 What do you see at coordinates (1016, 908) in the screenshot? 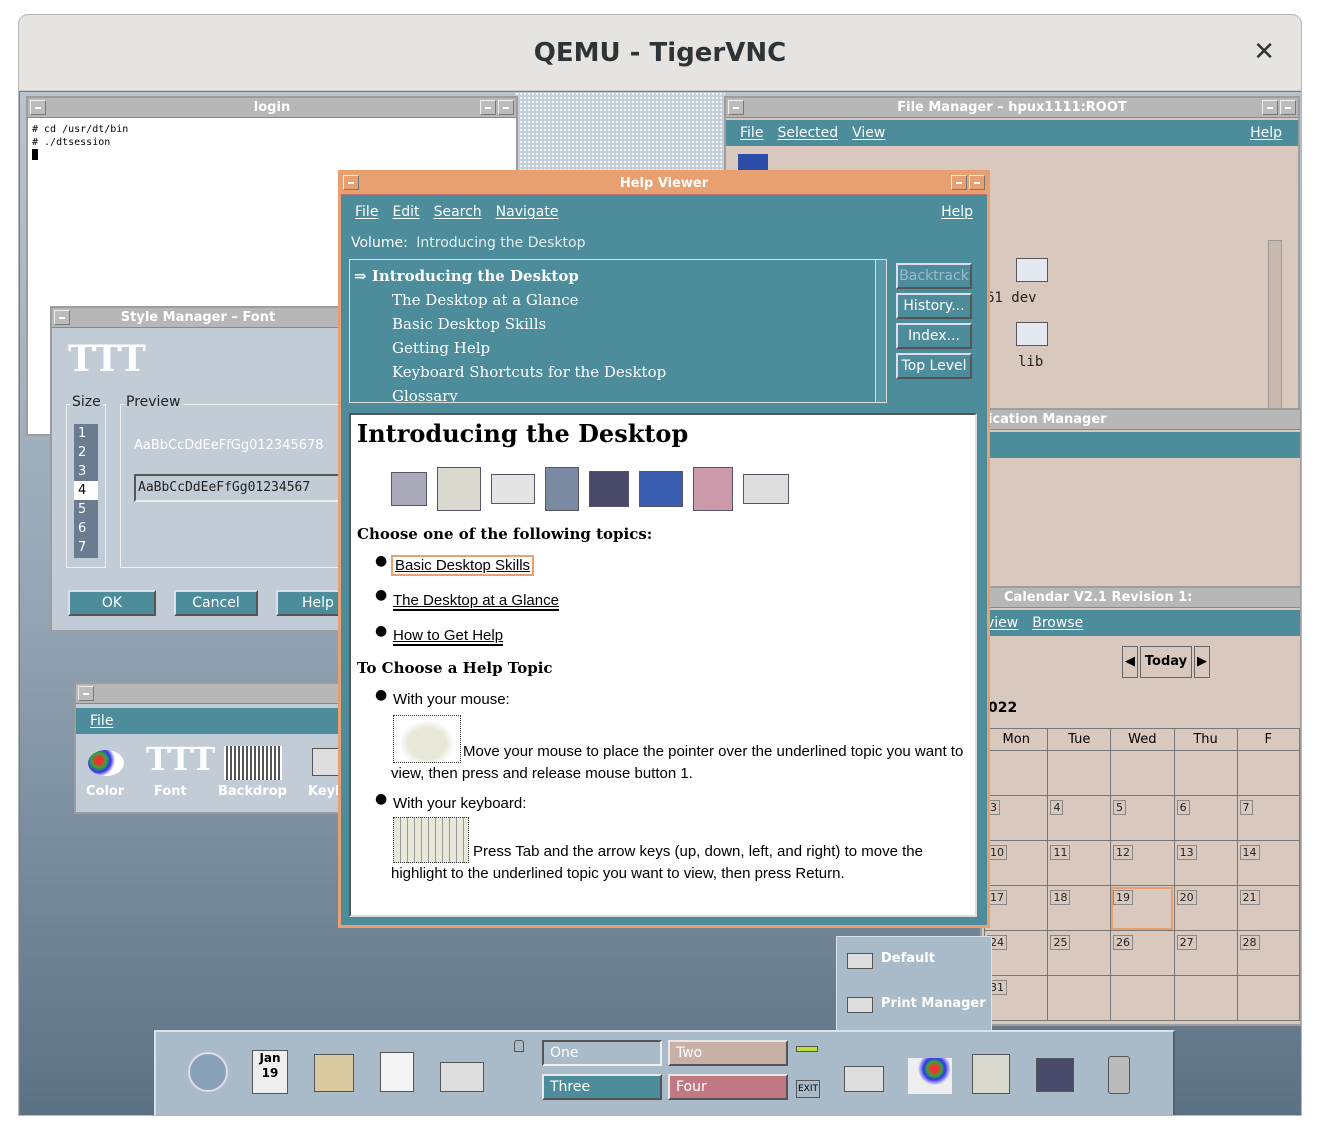
I see `day-cell: 17` at bounding box center [1016, 908].